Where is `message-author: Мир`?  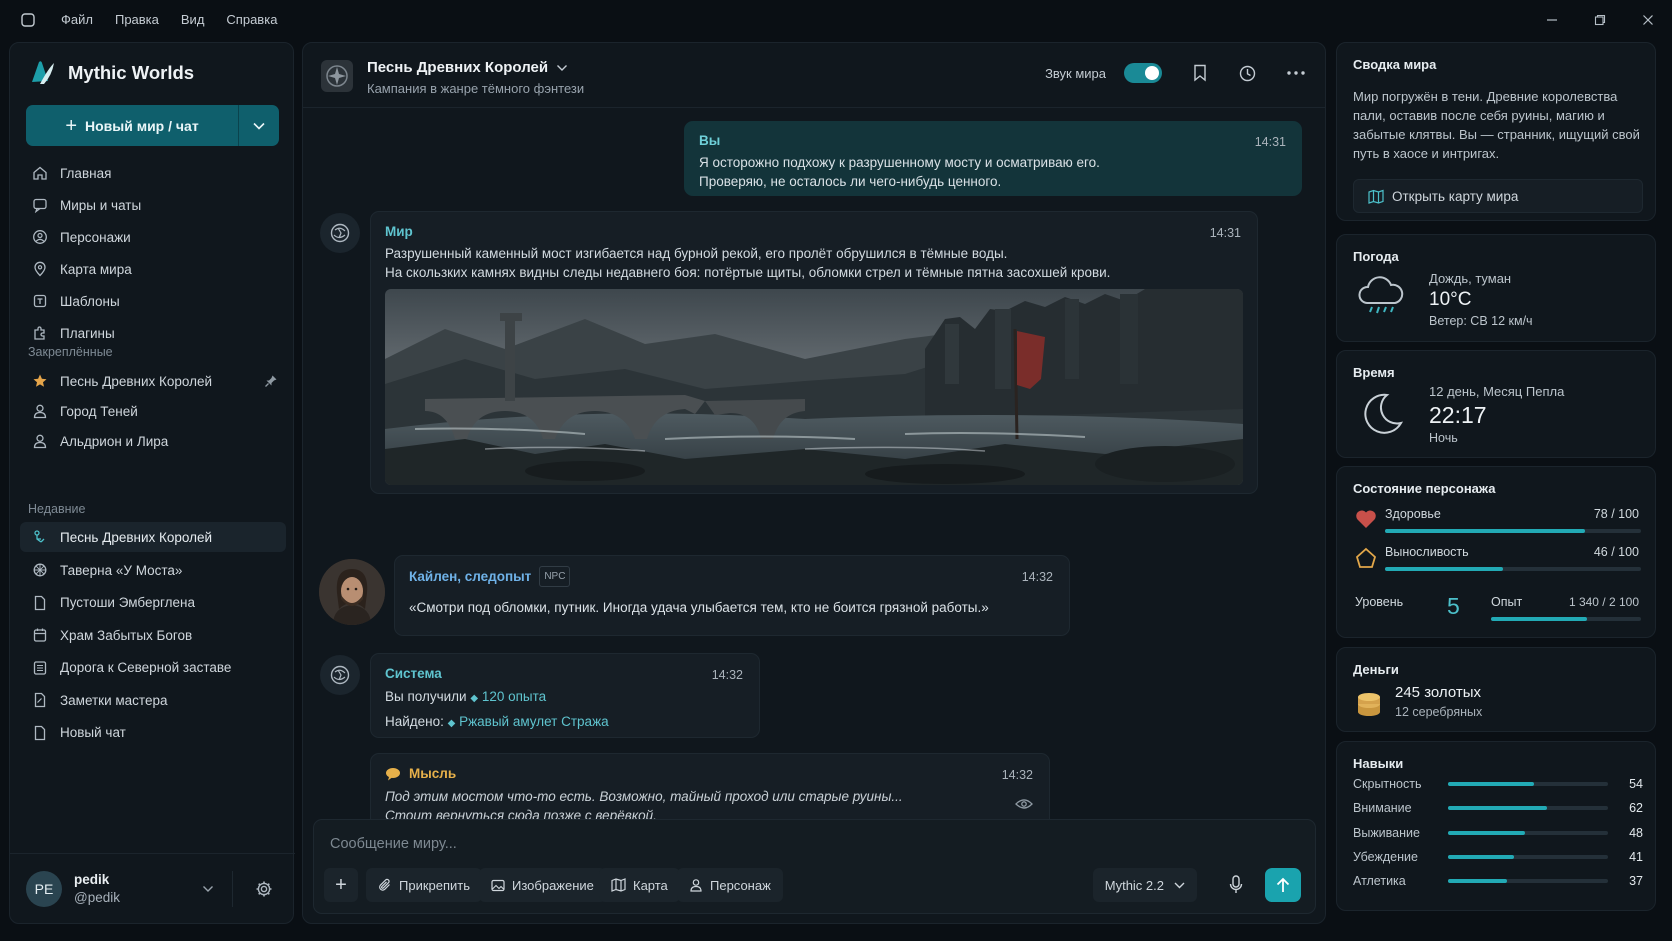 message-author: Мир is located at coordinates (399, 231).